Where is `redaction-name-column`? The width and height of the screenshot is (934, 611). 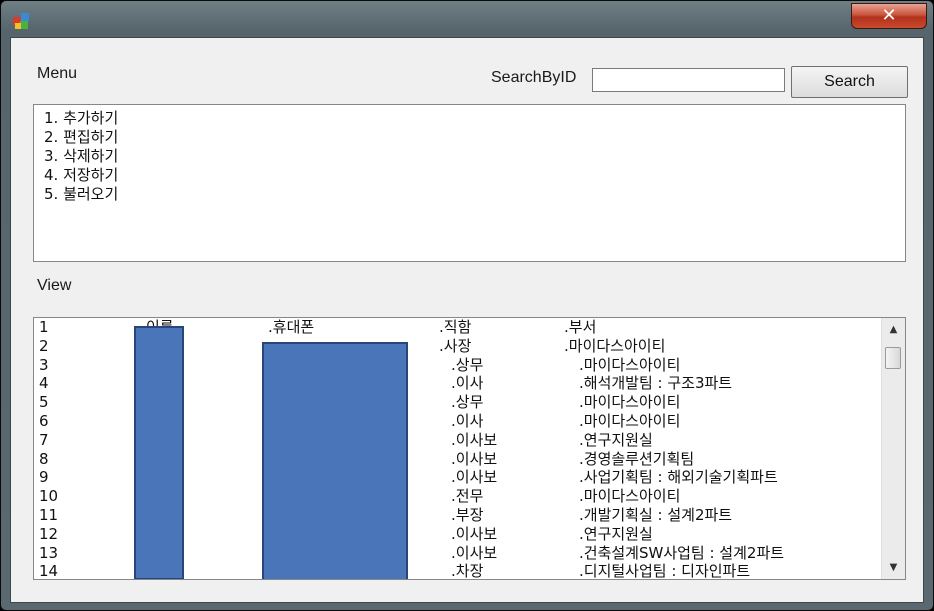
redaction-name-column is located at coordinates (159, 452).